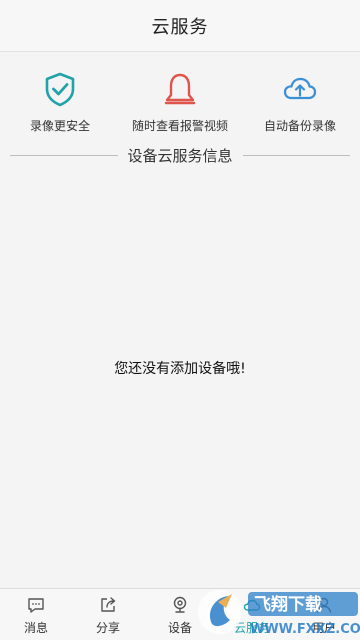 This screenshot has height=640, width=360. I want to click on feature-alarm-video: 随时查看报警视频, so click(180, 97).